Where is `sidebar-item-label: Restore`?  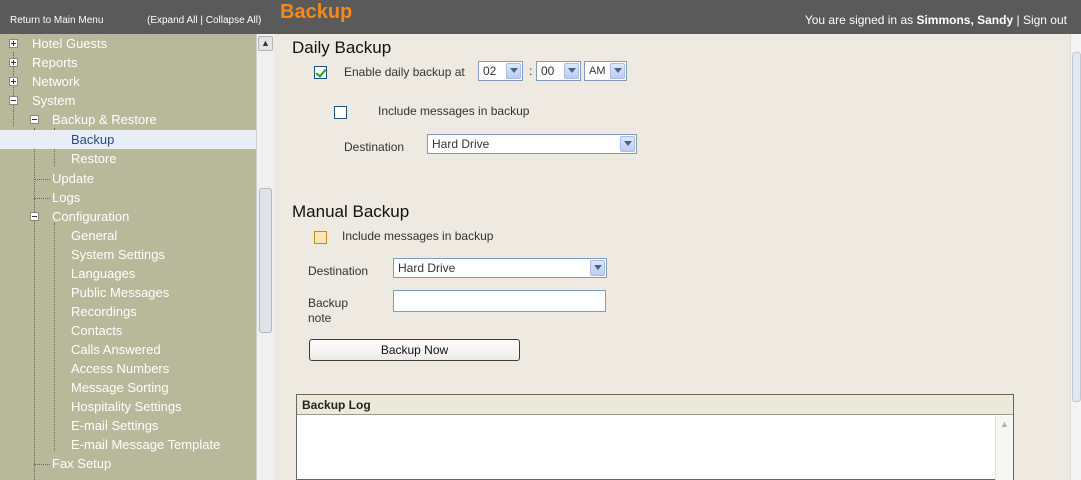
sidebar-item-label: Restore is located at coordinates (94, 158).